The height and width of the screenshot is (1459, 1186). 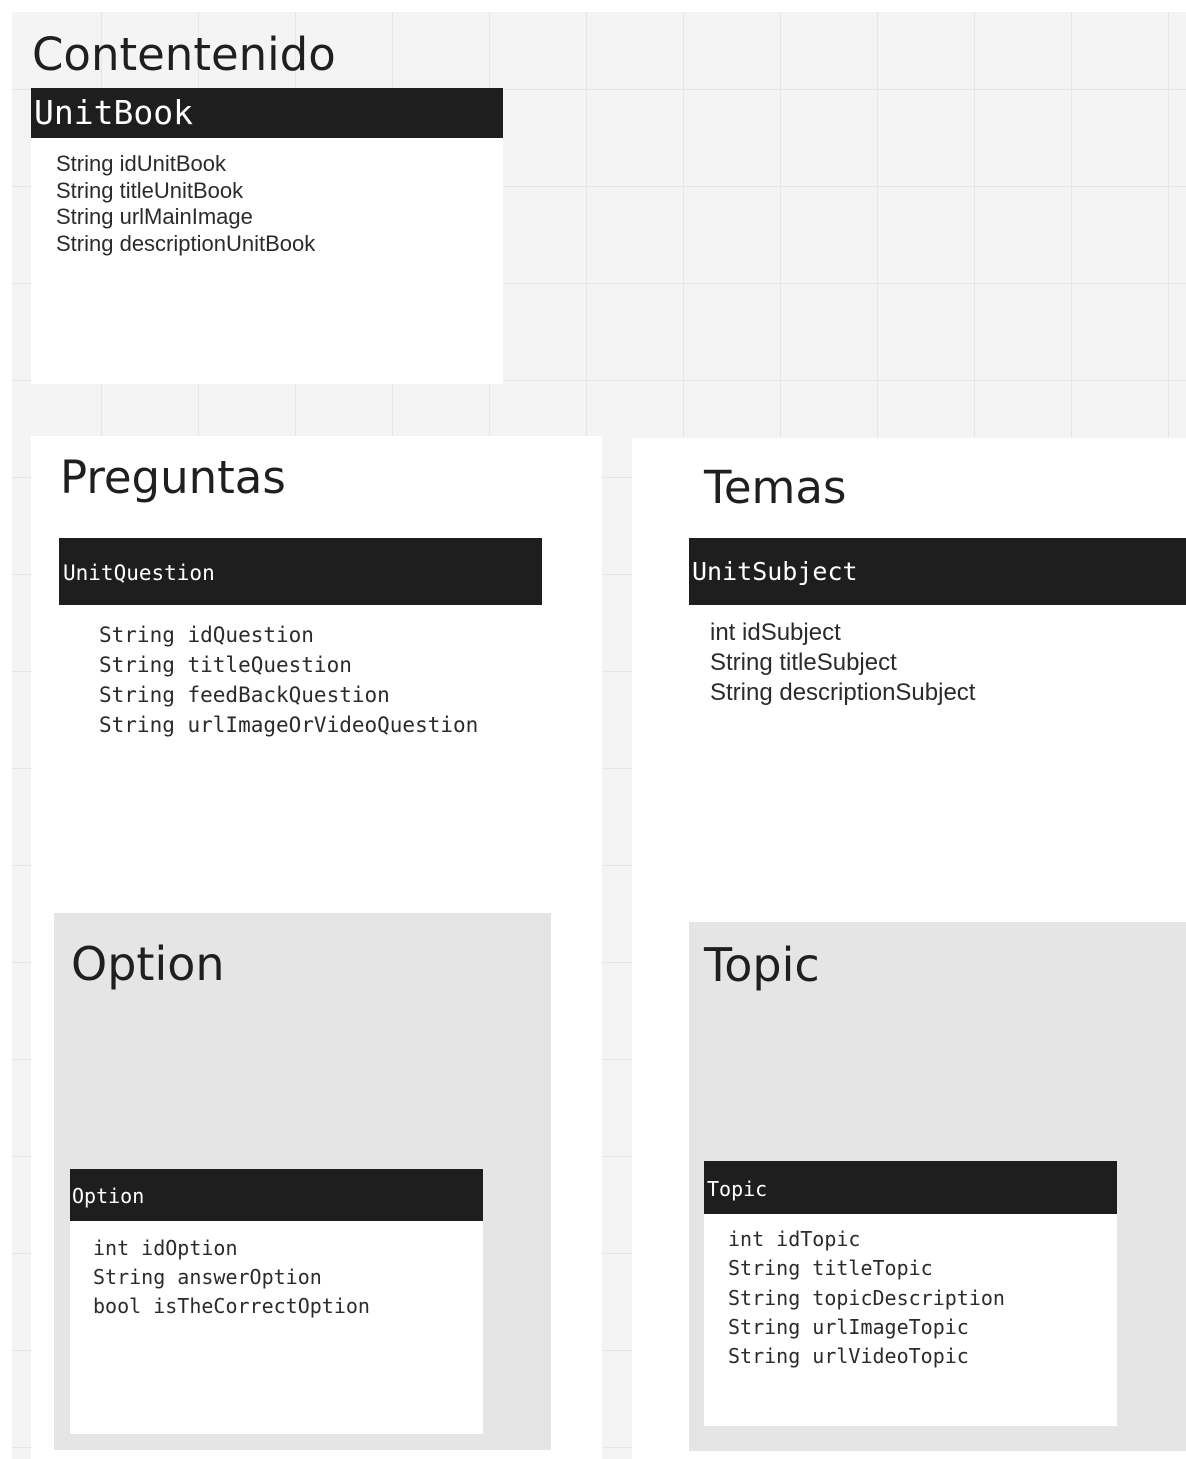 I want to click on field-item: String urlImageOrVideoQuestion, so click(x=289, y=725).